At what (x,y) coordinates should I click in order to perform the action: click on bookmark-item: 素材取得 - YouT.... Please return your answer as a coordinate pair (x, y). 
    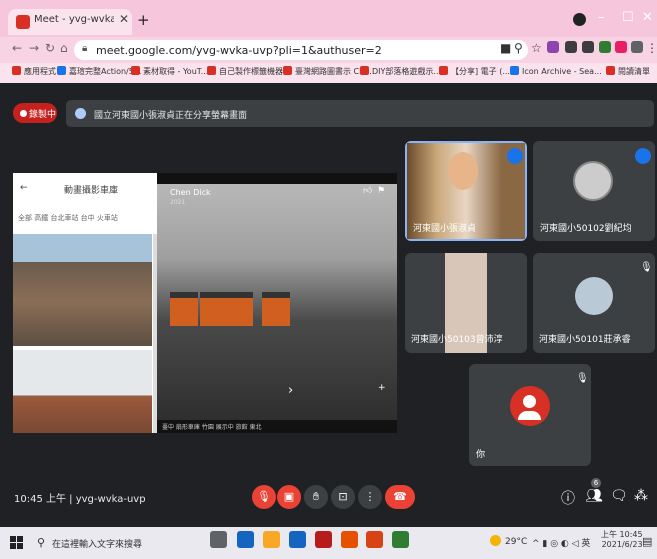
    Looking at the image, I should click on (169, 71).